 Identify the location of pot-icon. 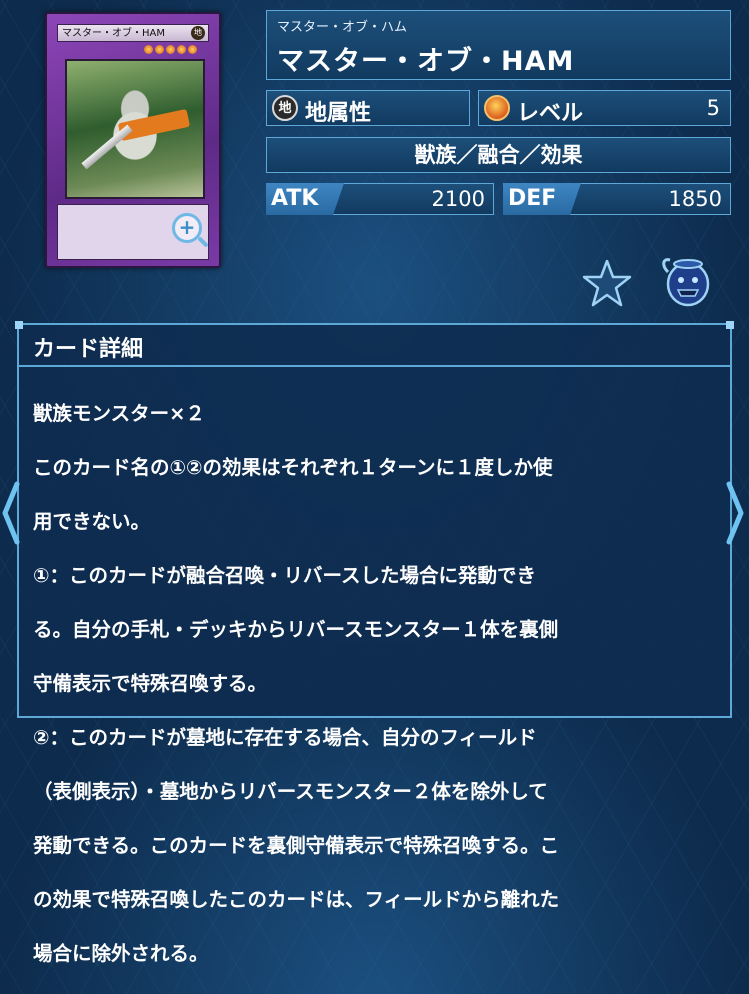
(686, 281).